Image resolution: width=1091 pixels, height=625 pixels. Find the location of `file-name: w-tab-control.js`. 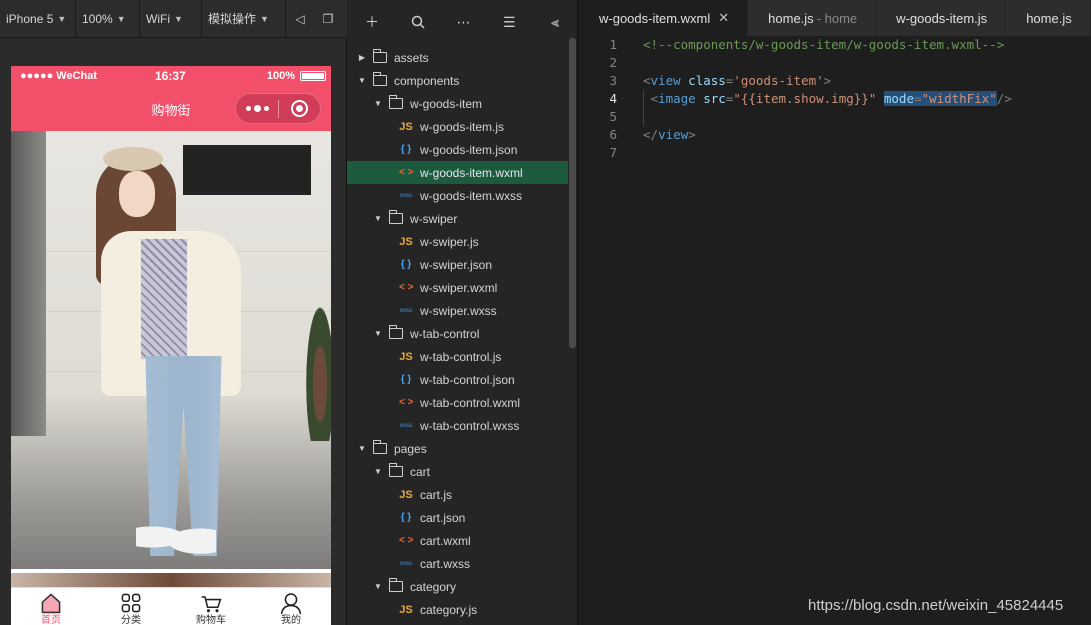

file-name: w-tab-control.js is located at coordinates (461, 356).